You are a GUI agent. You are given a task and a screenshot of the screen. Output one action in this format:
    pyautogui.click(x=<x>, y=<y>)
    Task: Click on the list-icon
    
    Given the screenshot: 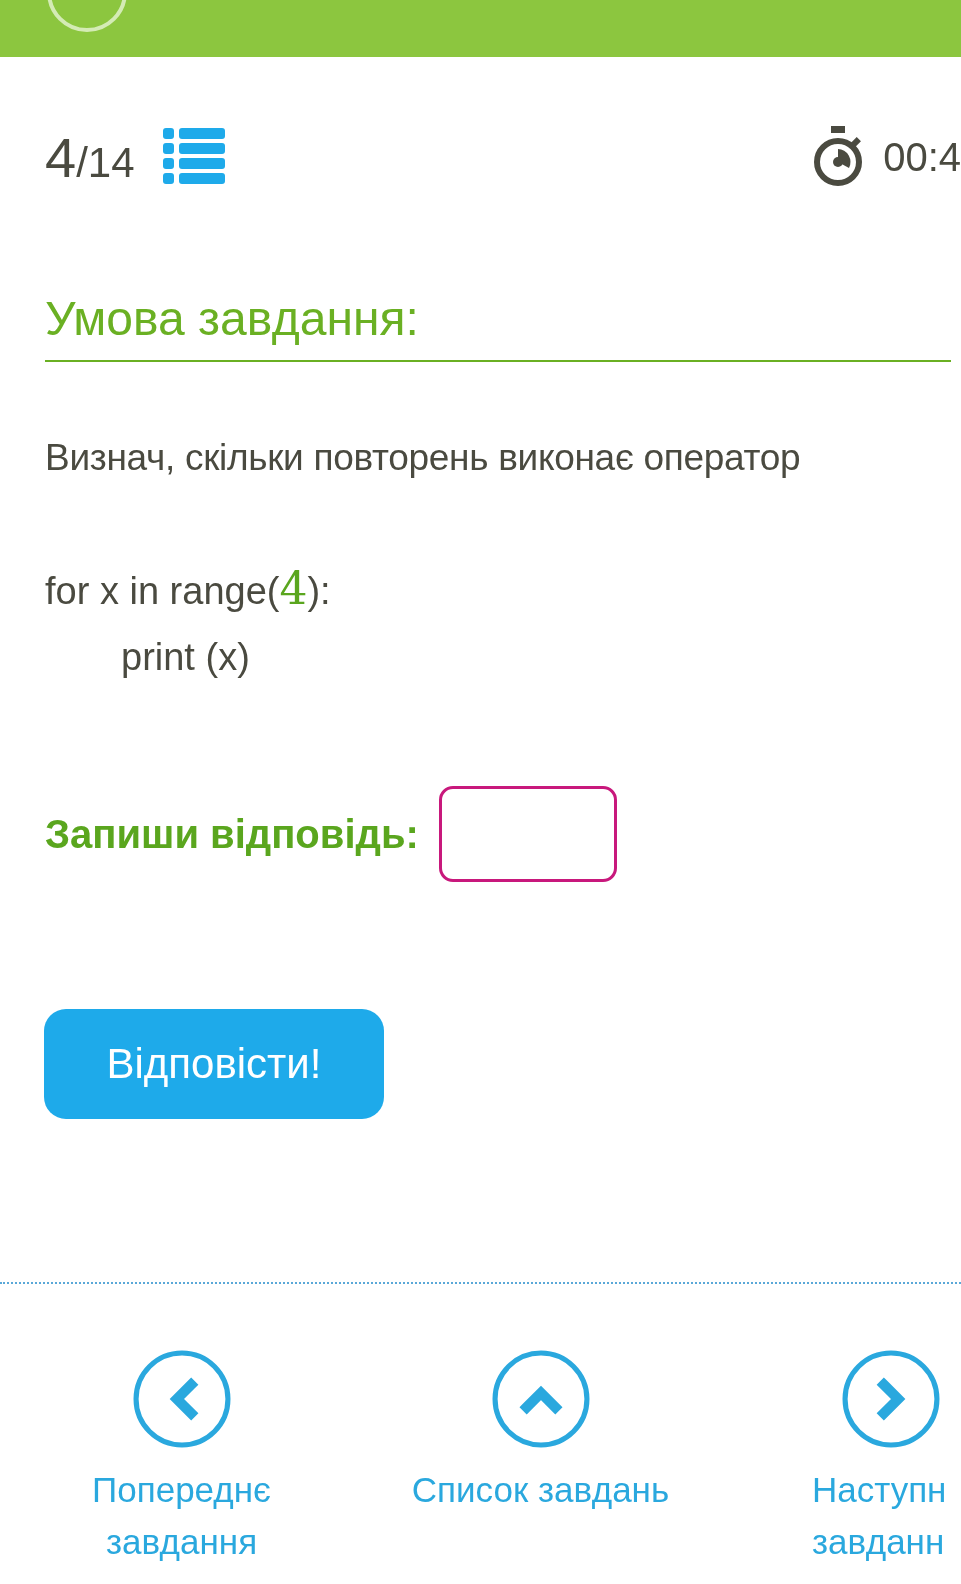 What is the action you would take?
    pyautogui.click(x=193, y=157)
    